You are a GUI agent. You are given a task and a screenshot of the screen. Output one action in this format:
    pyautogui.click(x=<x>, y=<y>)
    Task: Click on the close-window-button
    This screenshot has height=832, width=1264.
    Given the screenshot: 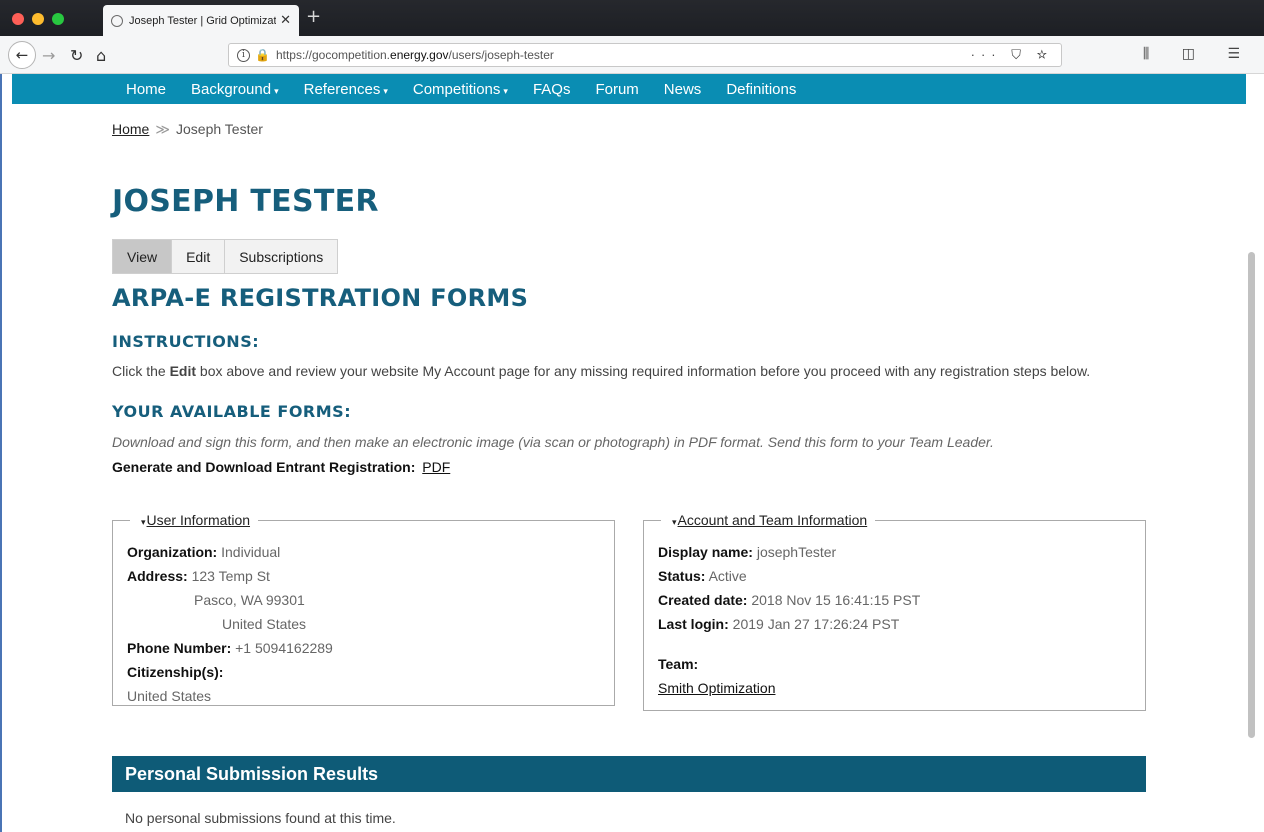 What is the action you would take?
    pyautogui.click(x=18, y=19)
    